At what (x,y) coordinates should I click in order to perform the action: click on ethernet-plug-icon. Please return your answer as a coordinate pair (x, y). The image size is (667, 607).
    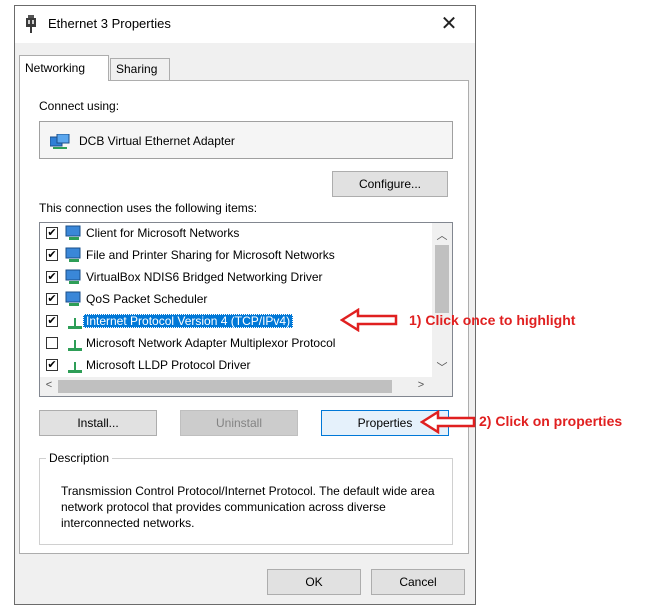
    Looking at the image, I should click on (31, 24).